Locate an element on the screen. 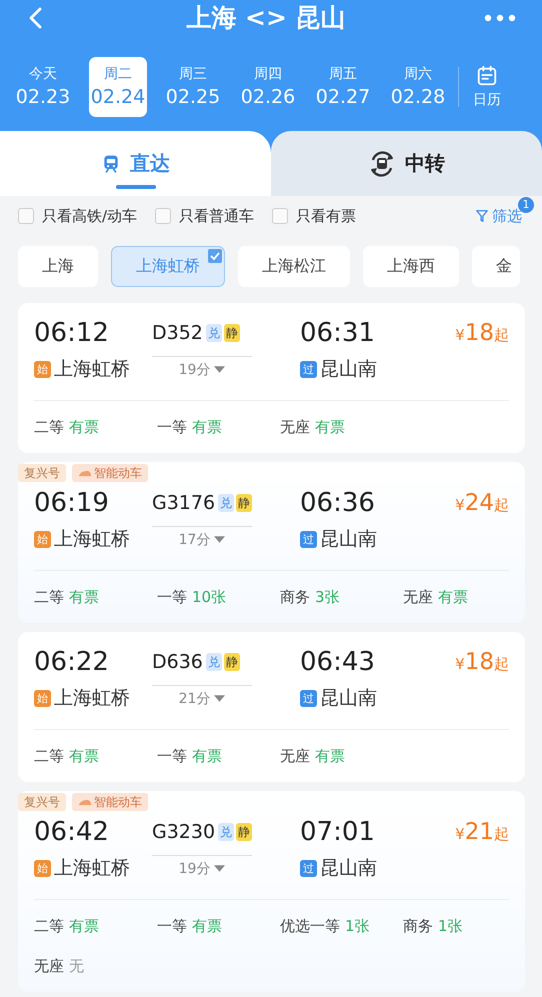  filter-label: 只看有票 is located at coordinates (326, 216).